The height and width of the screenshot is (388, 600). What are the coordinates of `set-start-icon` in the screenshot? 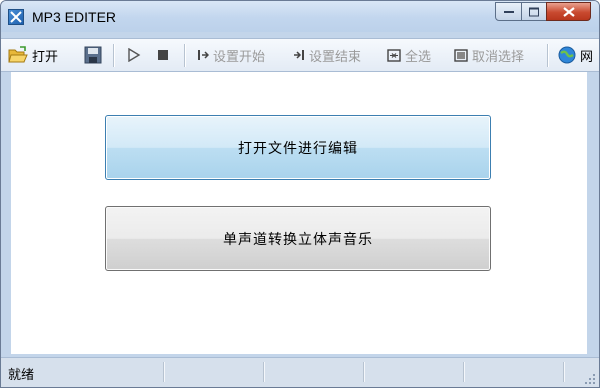 It's located at (203, 55).